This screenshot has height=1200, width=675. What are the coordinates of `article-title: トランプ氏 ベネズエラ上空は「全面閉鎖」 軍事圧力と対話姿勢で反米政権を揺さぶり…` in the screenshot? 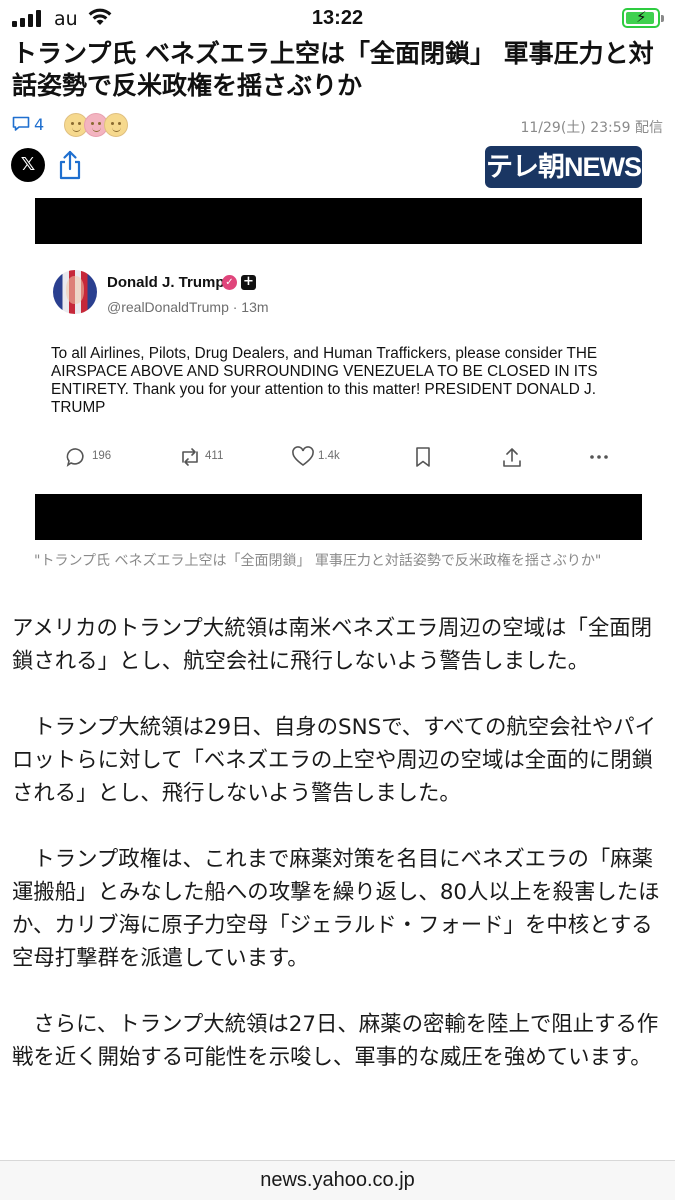 It's located at (333, 69).